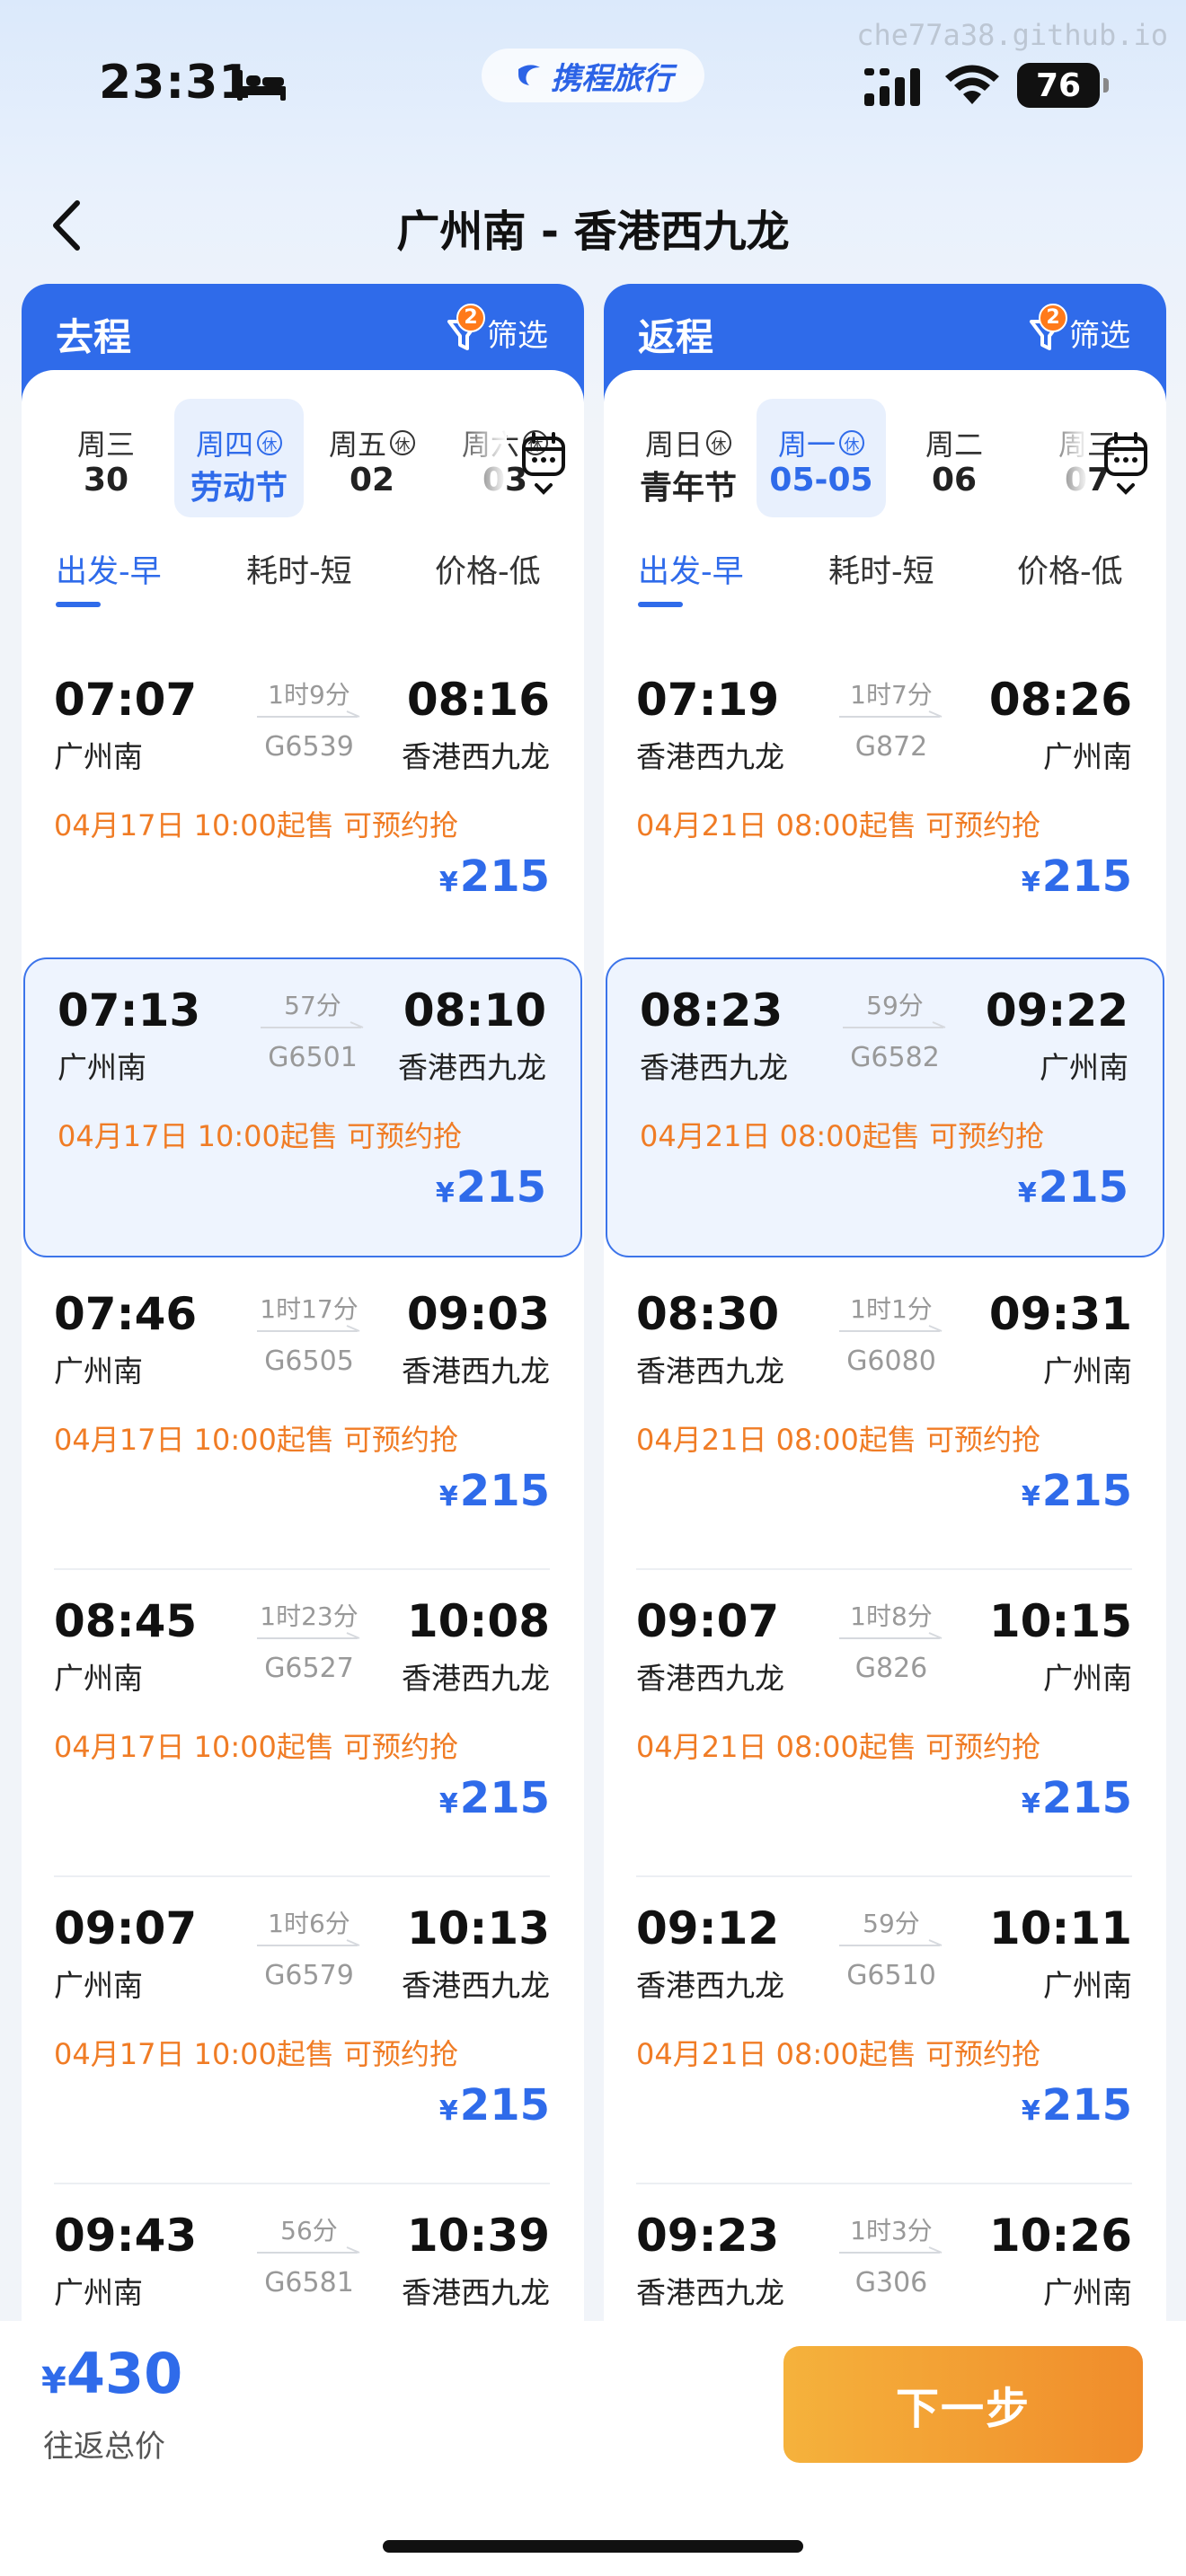 This screenshot has width=1186, height=2576. Describe the element at coordinates (1056, 1010) in the screenshot. I see `arrival-time: 09:22` at that location.